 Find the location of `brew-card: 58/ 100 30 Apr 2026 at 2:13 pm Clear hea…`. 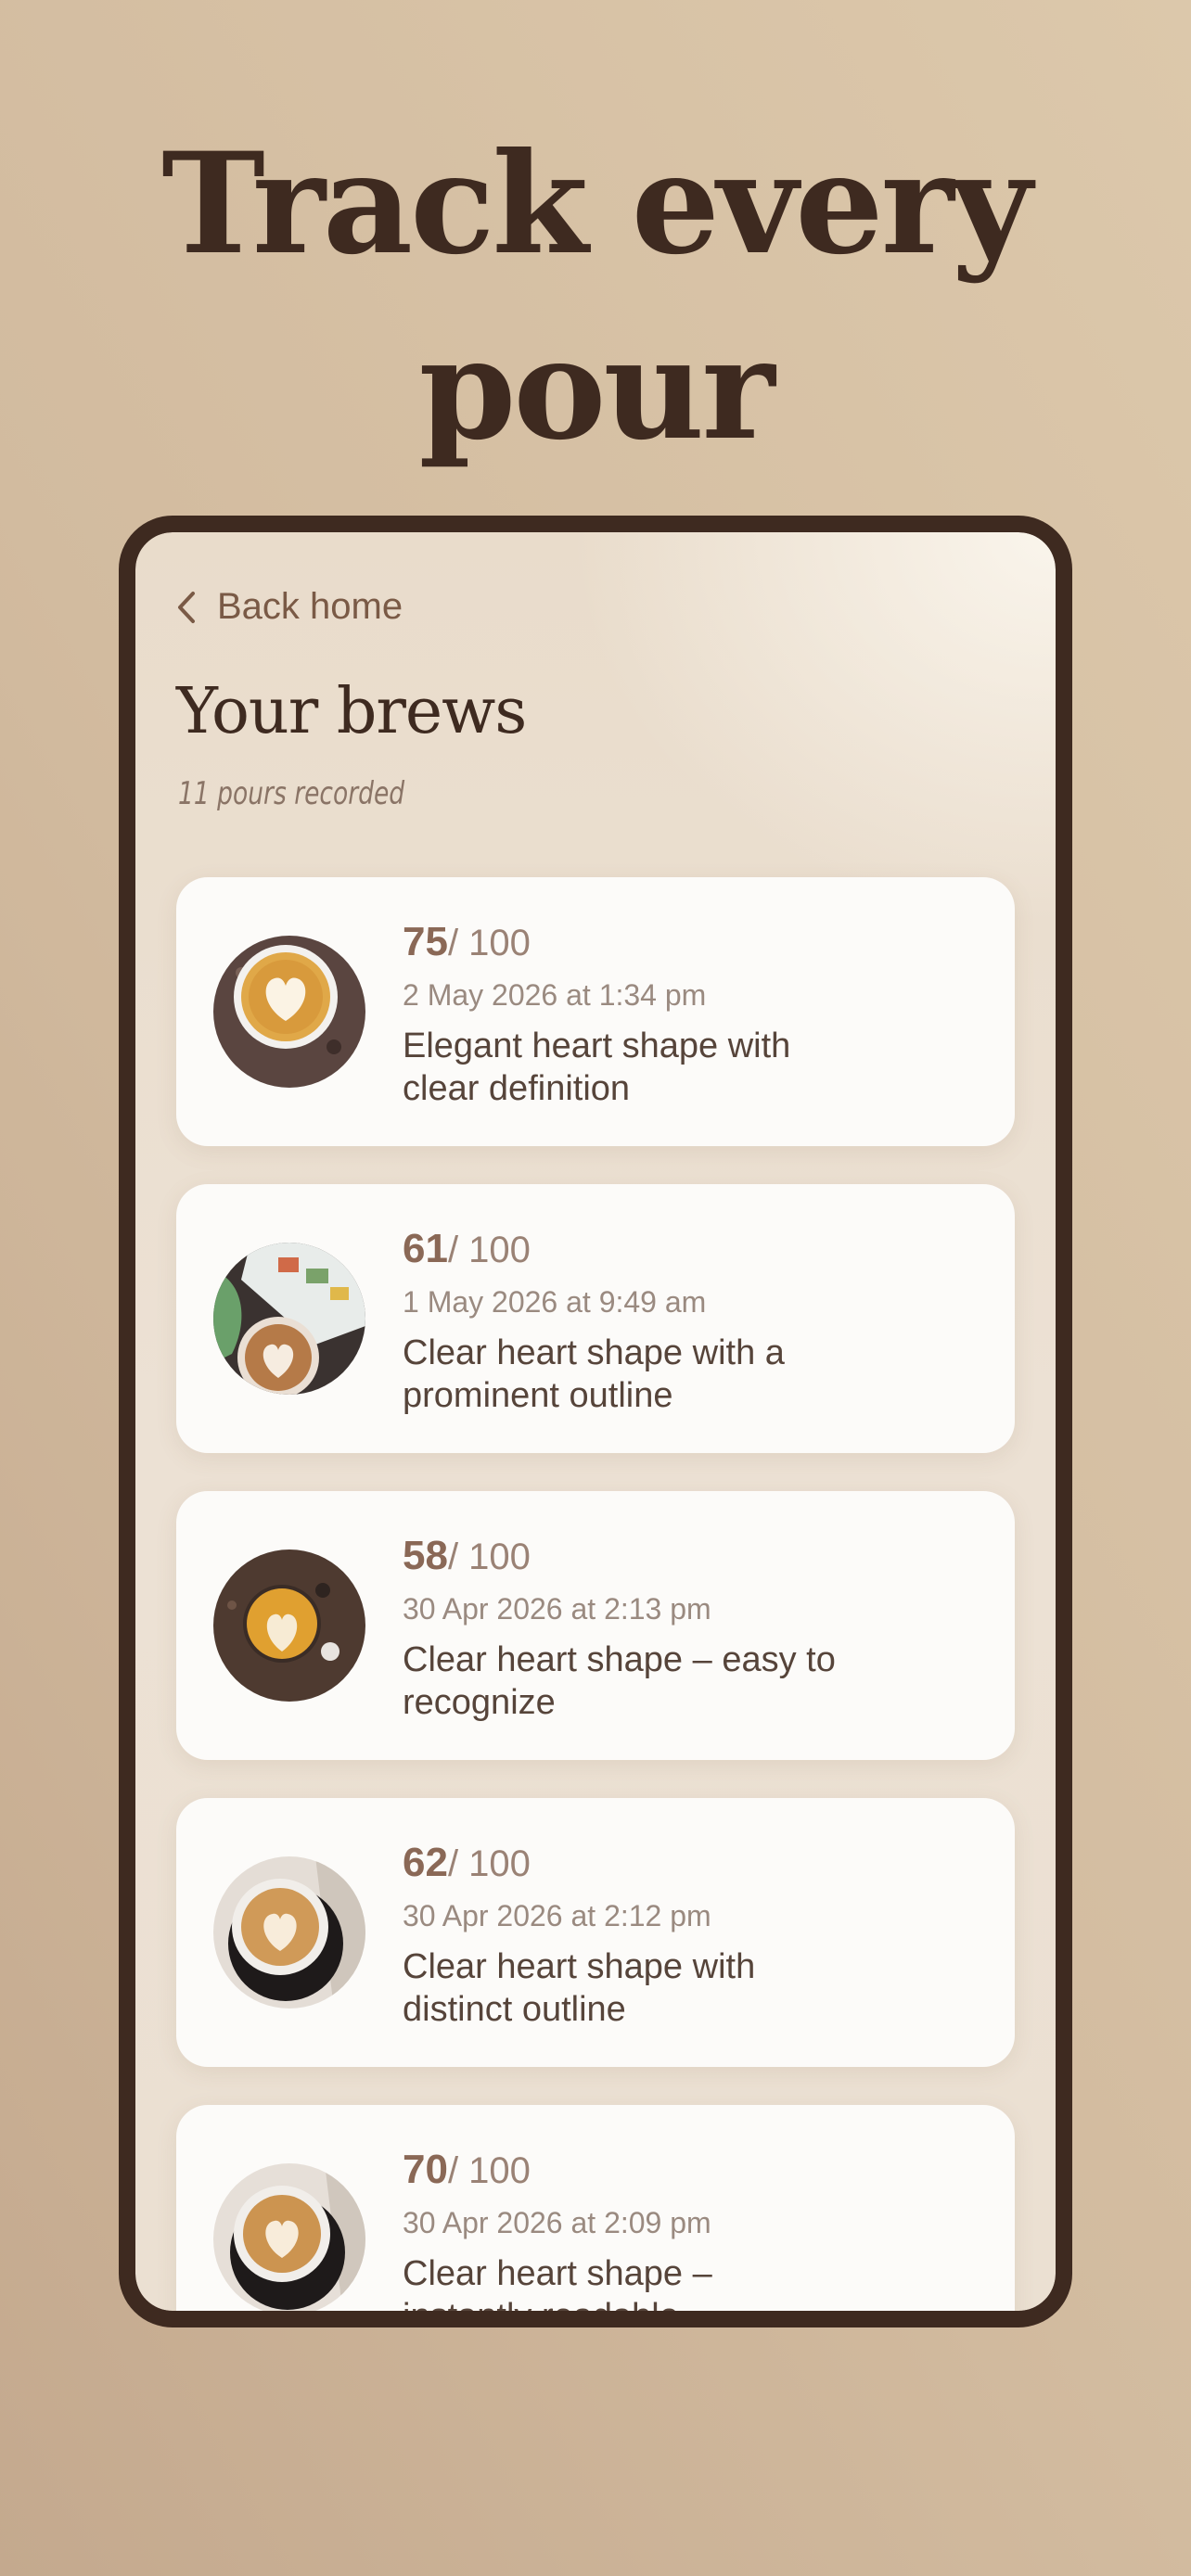

brew-card: 58/ 100 30 Apr 2026 at 2:13 pm Clear hea… is located at coordinates (595, 1625).